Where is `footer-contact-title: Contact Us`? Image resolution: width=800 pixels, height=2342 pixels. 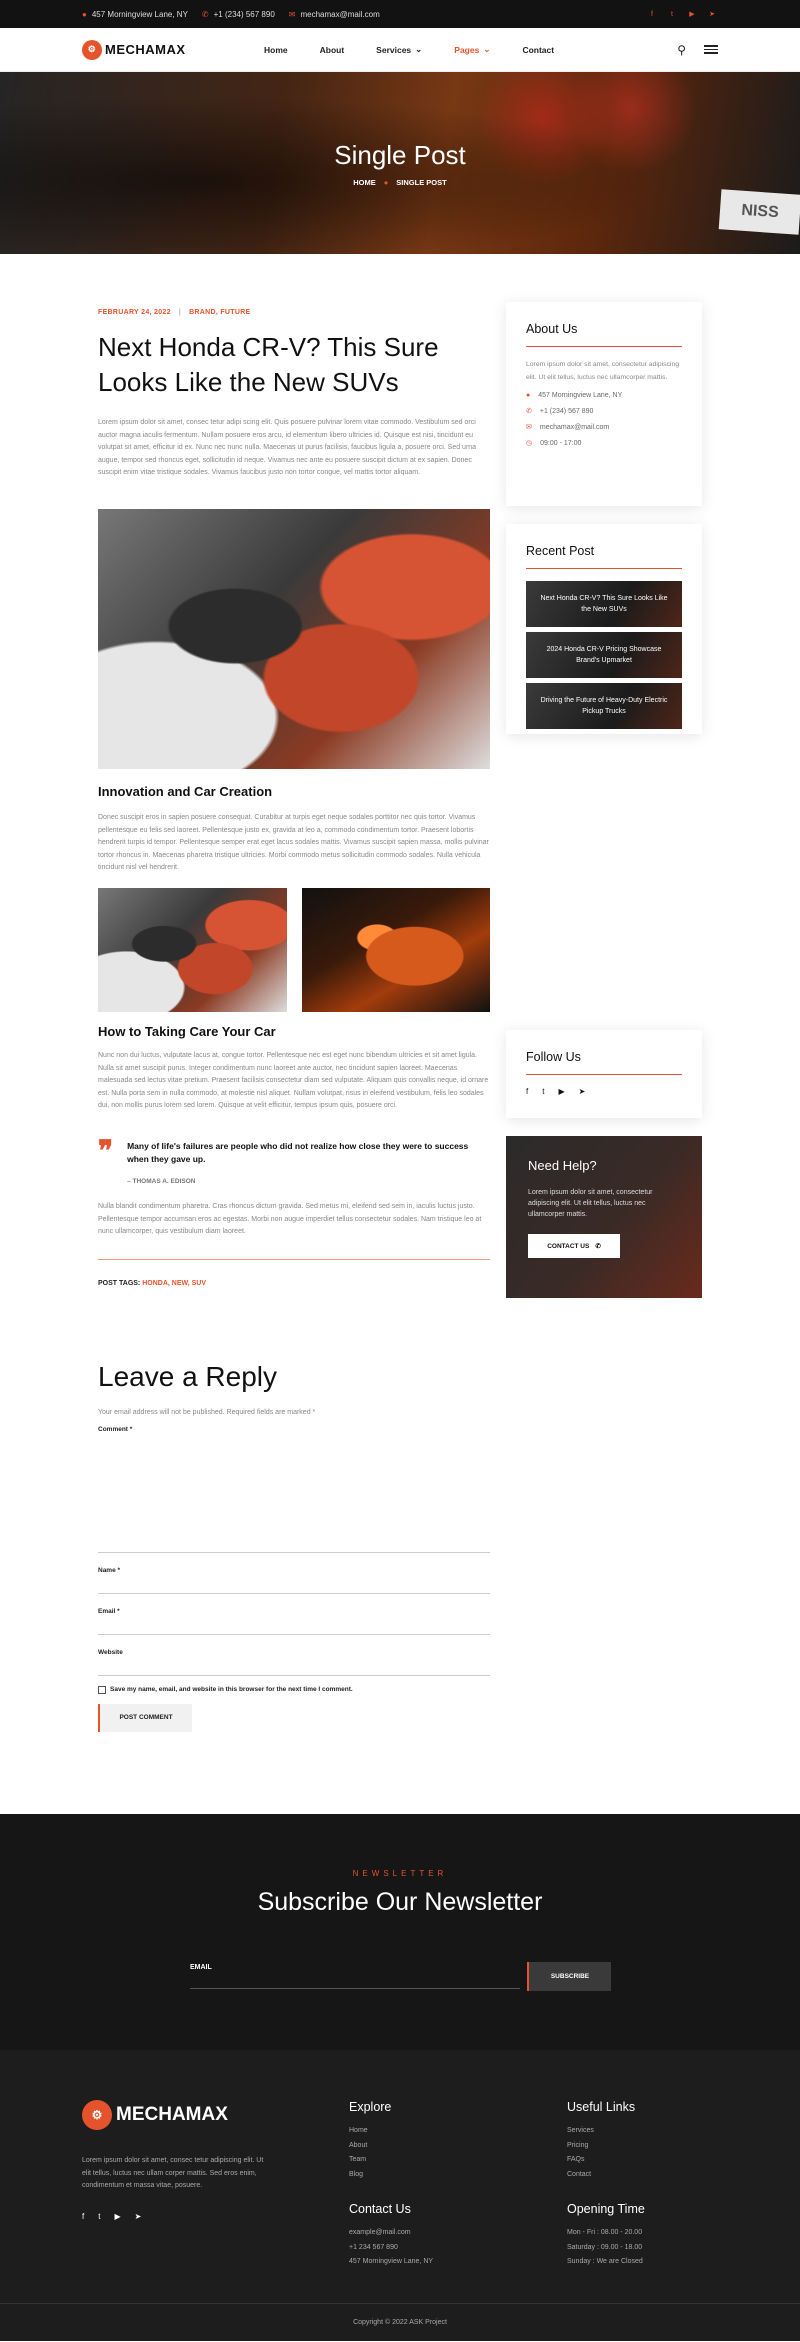 footer-contact-title: Contact Us is located at coordinates (380, 2209).